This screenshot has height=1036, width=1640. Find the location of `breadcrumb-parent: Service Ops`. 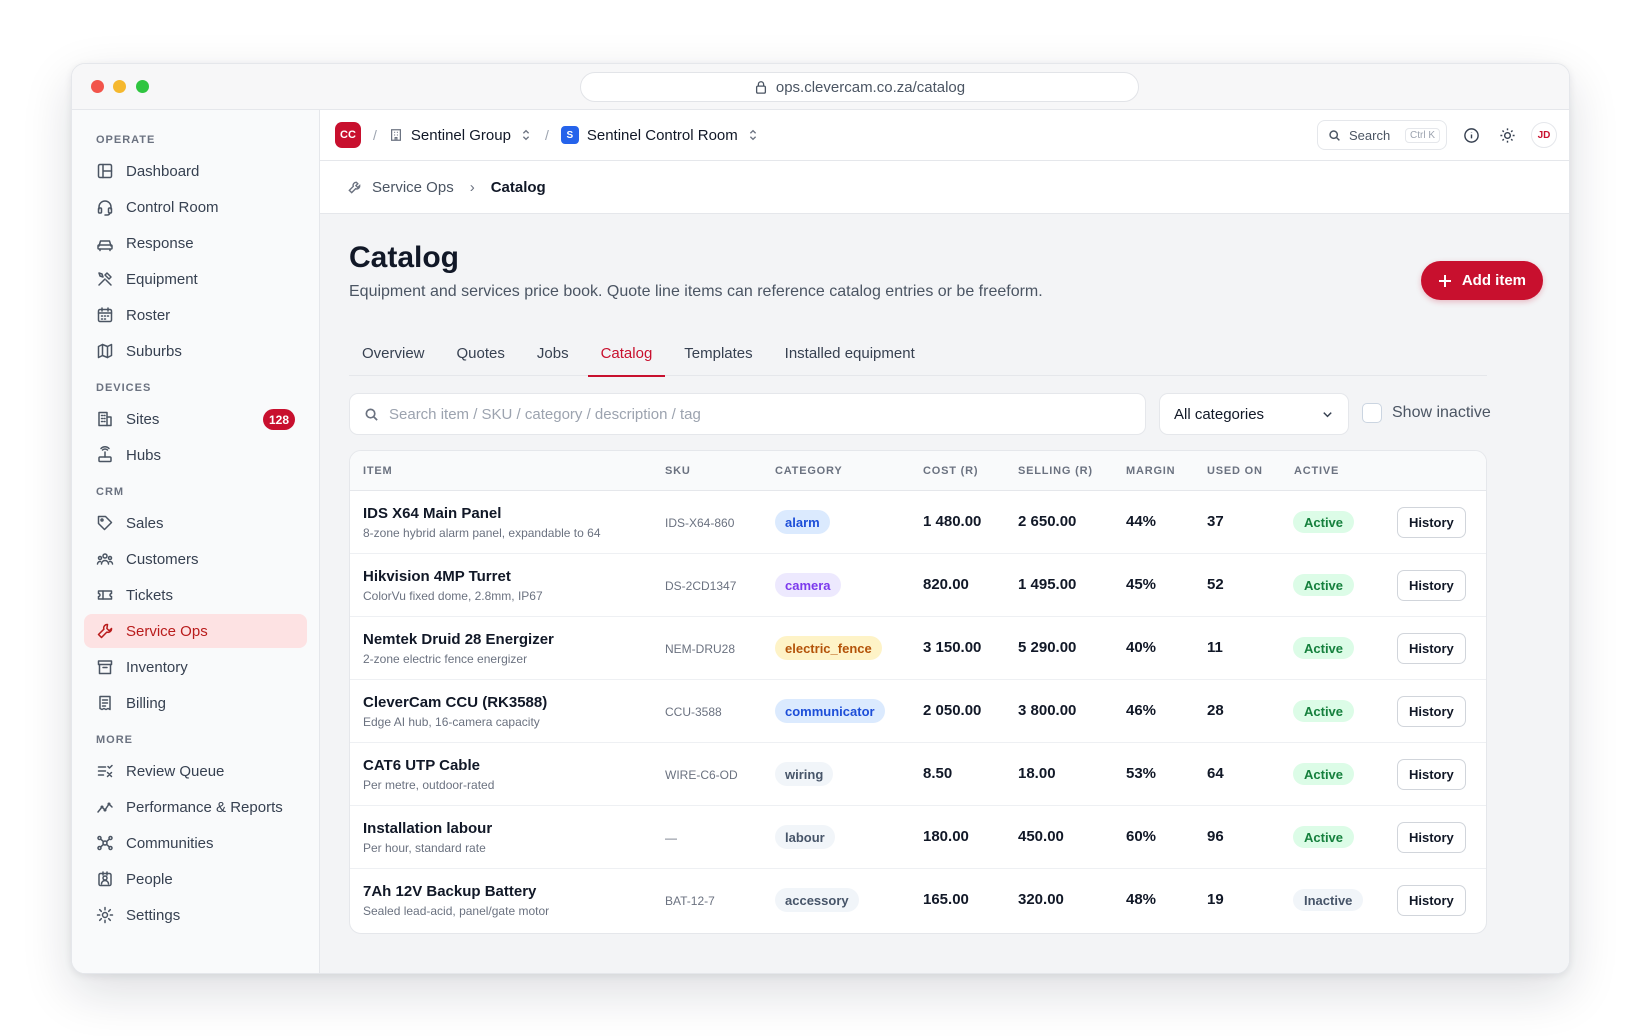

breadcrumb-parent: Service Ops is located at coordinates (413, 187).